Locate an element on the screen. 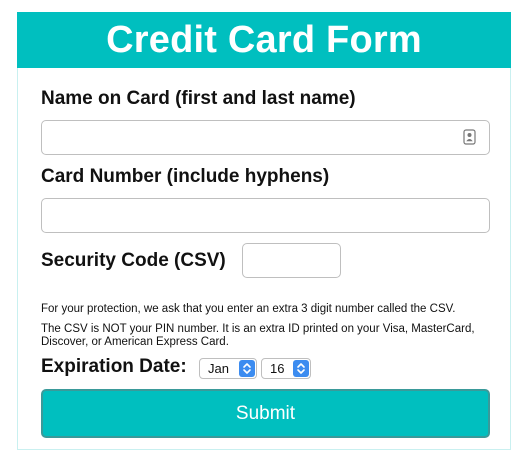 This screenshot has height=450, width=530. expiration-month-value: Jan is located at coordinates (218, 368).